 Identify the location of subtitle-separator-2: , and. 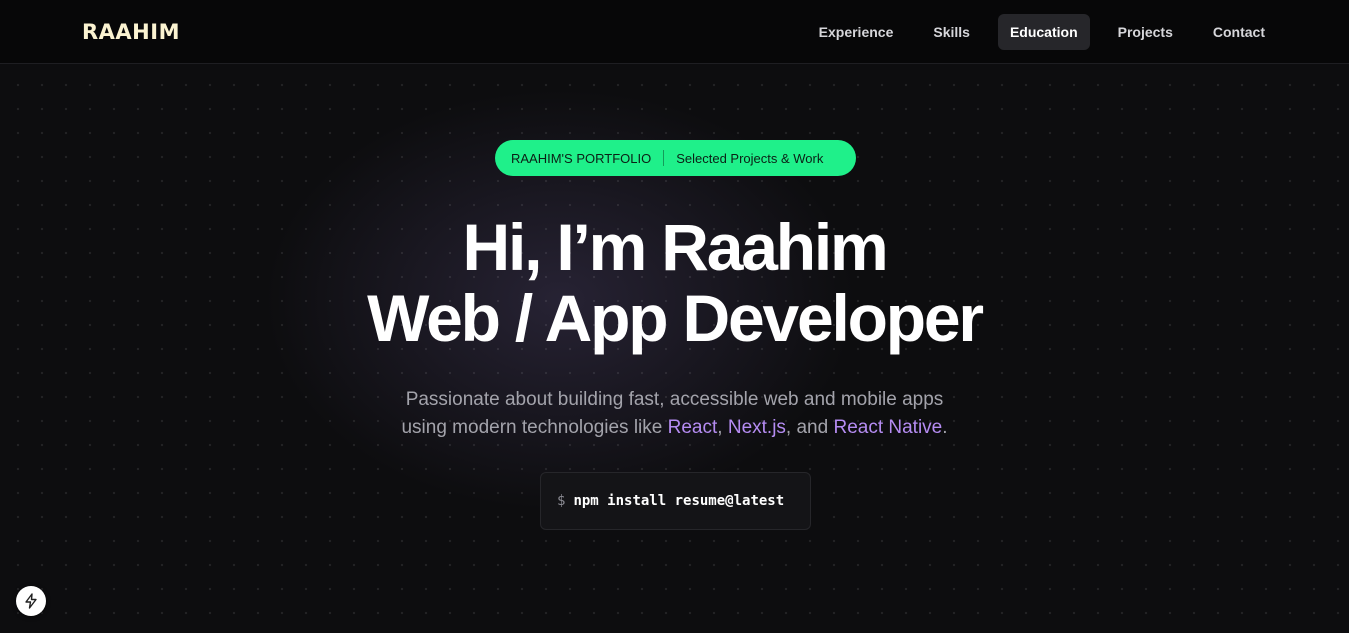
(809, 427).